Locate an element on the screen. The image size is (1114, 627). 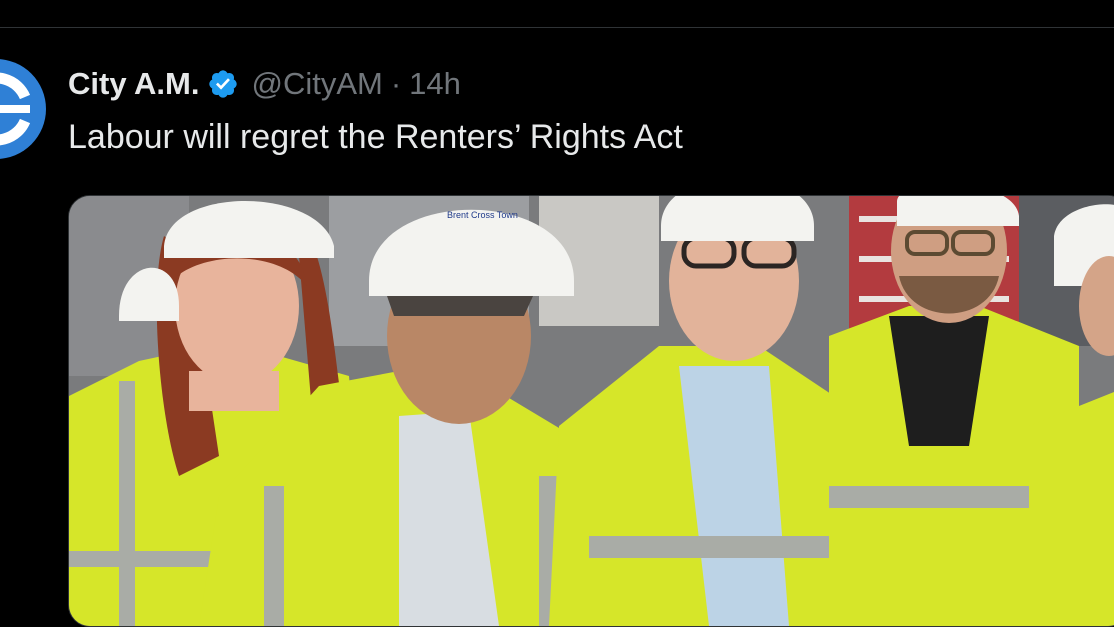
top-divider is located at coordinates (557, 27).